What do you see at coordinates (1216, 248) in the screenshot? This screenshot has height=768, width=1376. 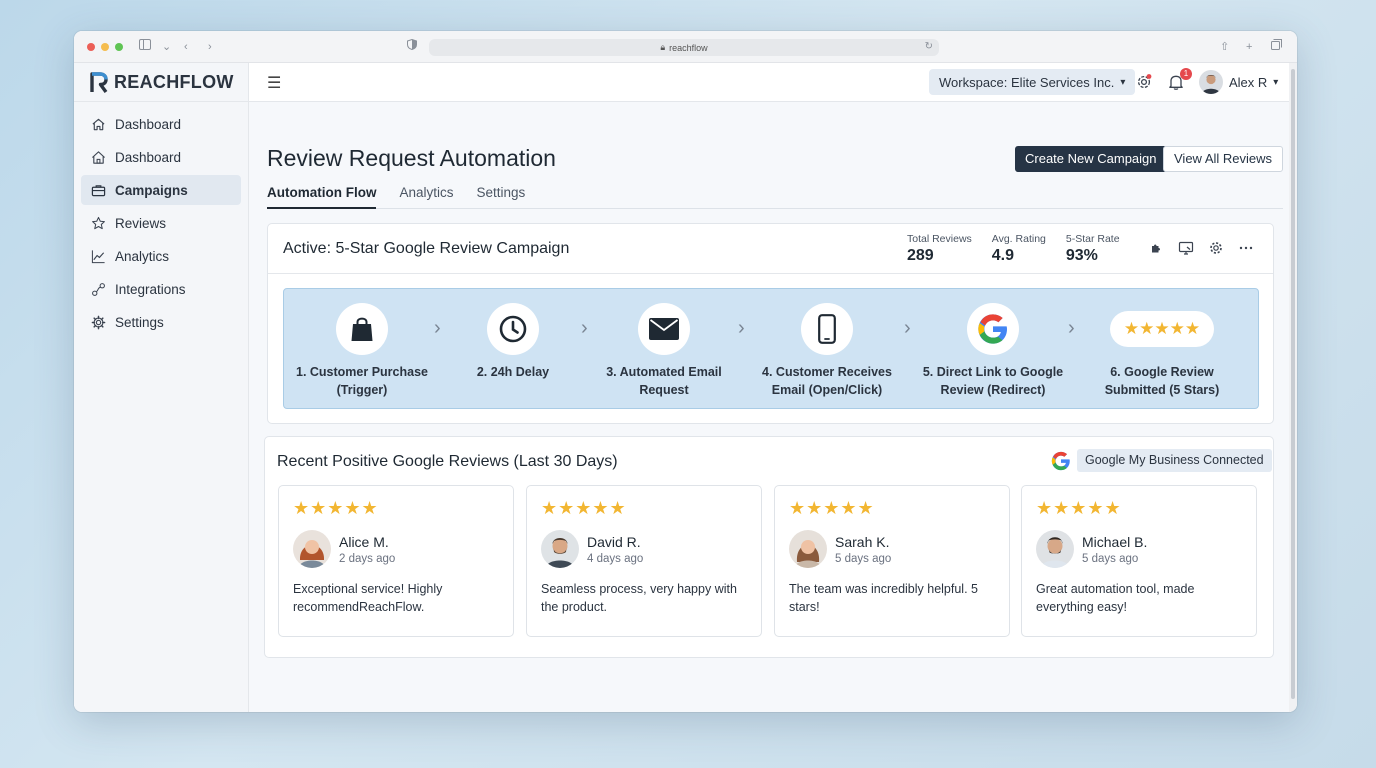 I see `gear-icon` at bounding box center [1216, 248].